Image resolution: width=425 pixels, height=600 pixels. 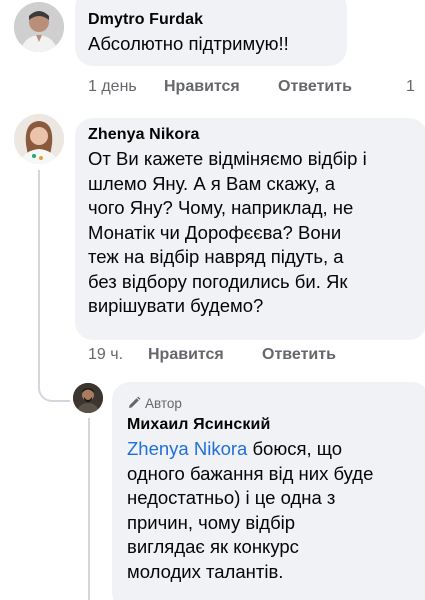 I want to click on comment-actions: 19 ч. Нравится Ответить, so click(x=238, y=356).